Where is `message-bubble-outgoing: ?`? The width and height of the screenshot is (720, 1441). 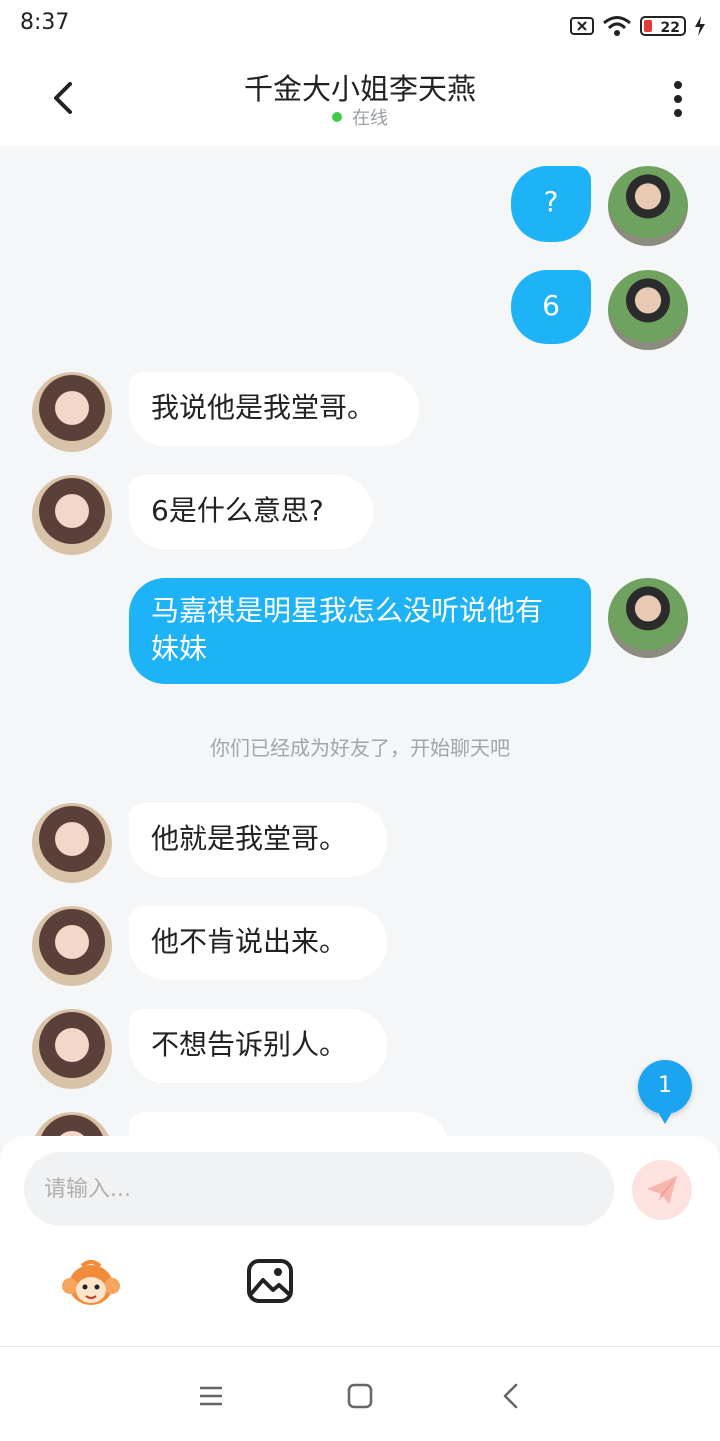 message-bubble-outgoing: ? is located at coordinates (551, 204).